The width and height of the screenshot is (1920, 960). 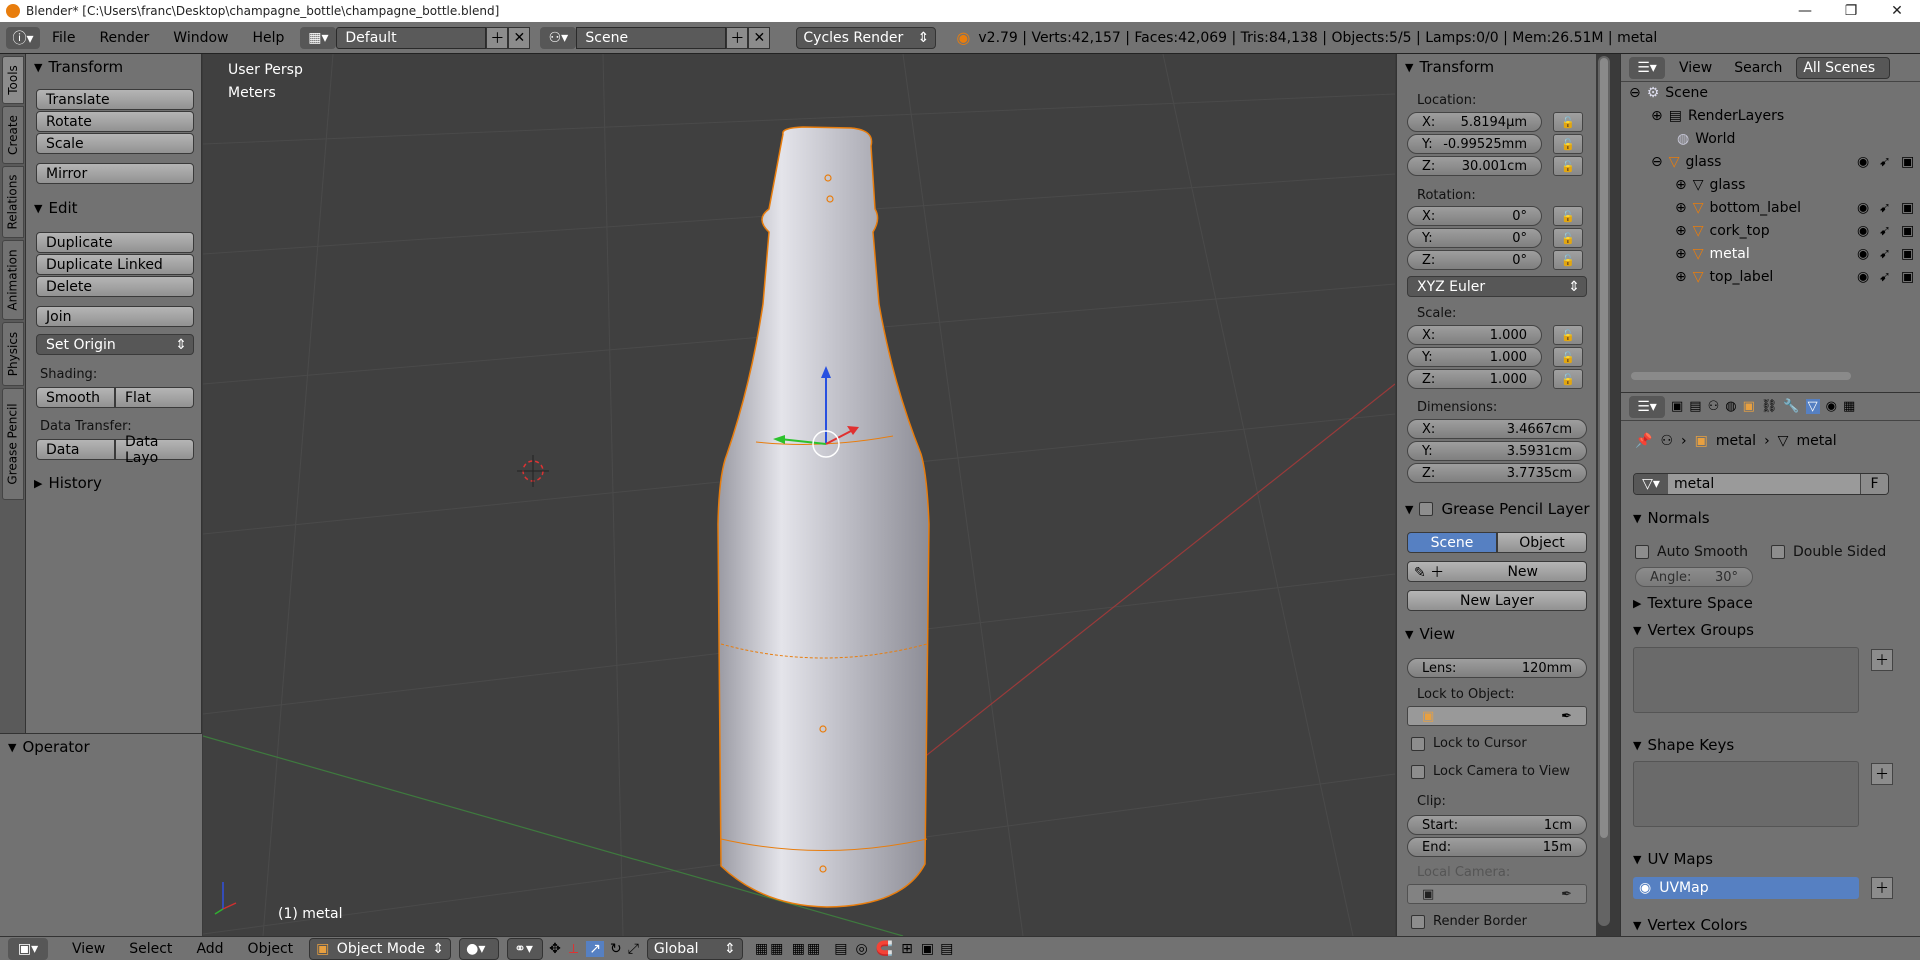 What do you see at coordinates (114, 208) in the screenshot?
I see `edit-panel-header: ▼ Edit` at bounding box center [114, 208].